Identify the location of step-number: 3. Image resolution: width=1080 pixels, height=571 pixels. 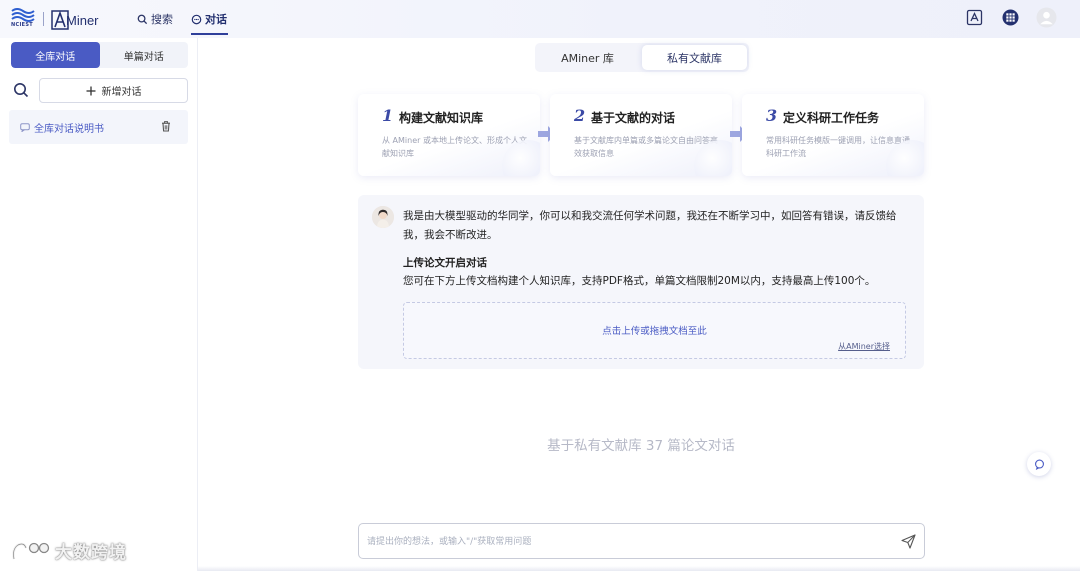
(772, 115).